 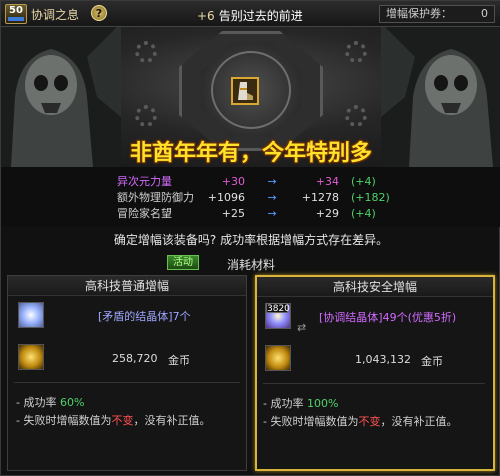 What do you see at coordinates (226, 197) in the screenshot?
I see `stat-before: +1096` at bounding box center [226, 197].